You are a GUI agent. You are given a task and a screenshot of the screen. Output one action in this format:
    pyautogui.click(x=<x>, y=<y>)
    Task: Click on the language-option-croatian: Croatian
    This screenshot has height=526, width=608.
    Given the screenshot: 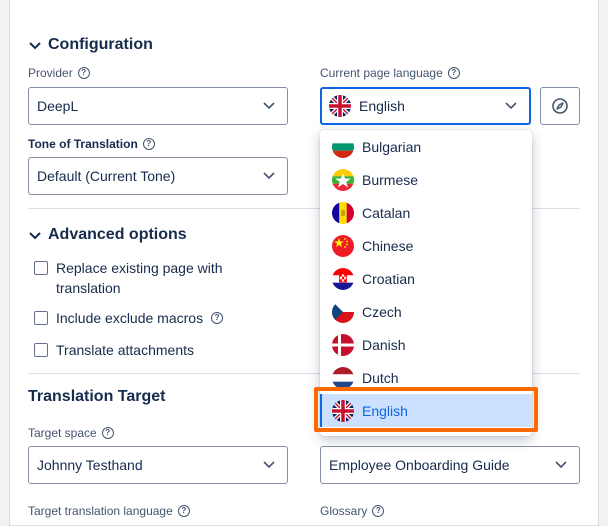 What is the action you would take?
    pyautogui.click(x=426, y=278)
    